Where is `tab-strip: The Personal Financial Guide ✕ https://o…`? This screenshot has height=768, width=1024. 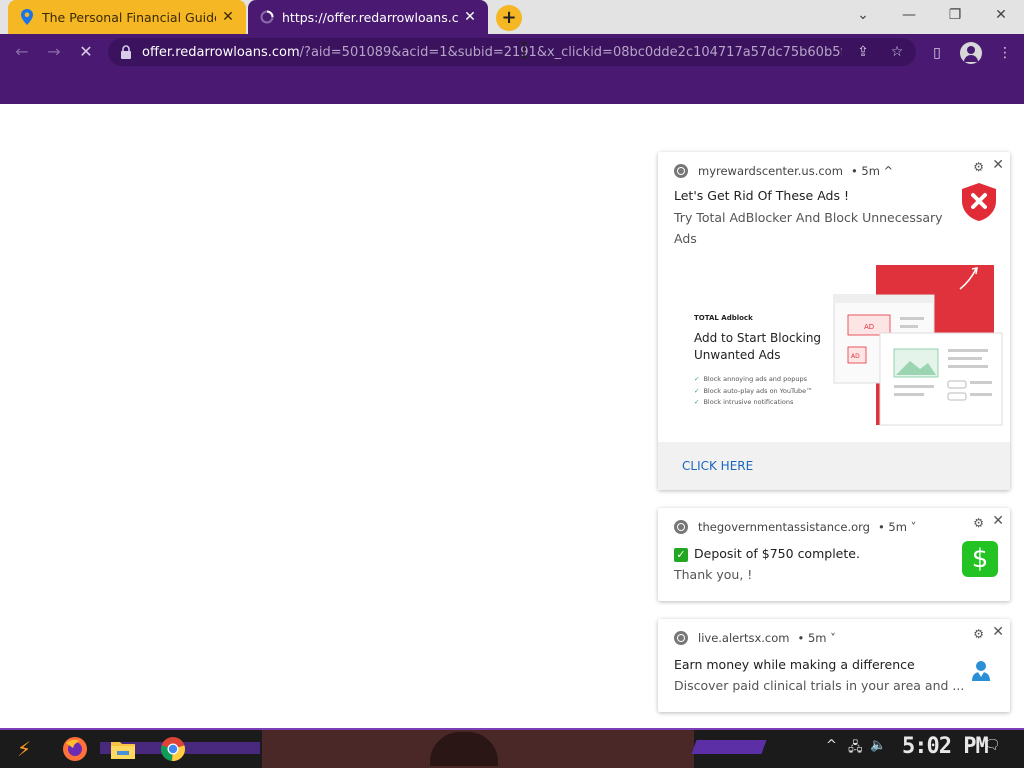
tab-strip: The Personal Financial Guide ✕ https://o… is located at coordinates (512, 17).